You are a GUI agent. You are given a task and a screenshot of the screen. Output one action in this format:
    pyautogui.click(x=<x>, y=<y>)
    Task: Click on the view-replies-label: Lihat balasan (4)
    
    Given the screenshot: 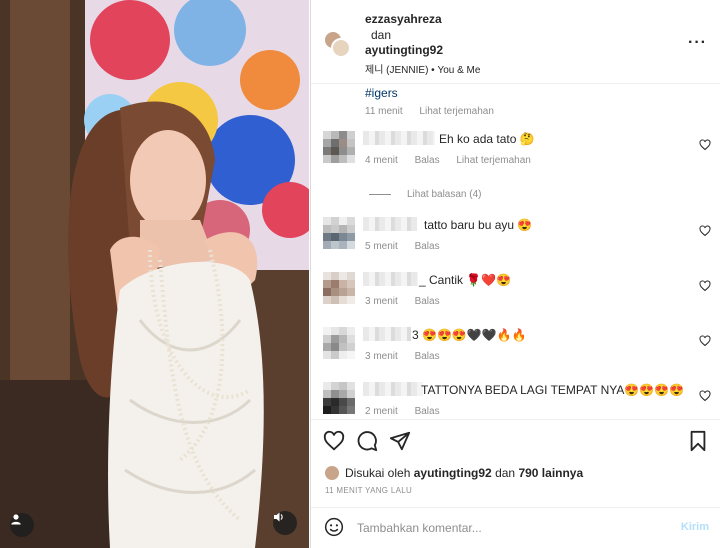 What is the action you would take?
    pyautogui.click(x=444, y=194)
    